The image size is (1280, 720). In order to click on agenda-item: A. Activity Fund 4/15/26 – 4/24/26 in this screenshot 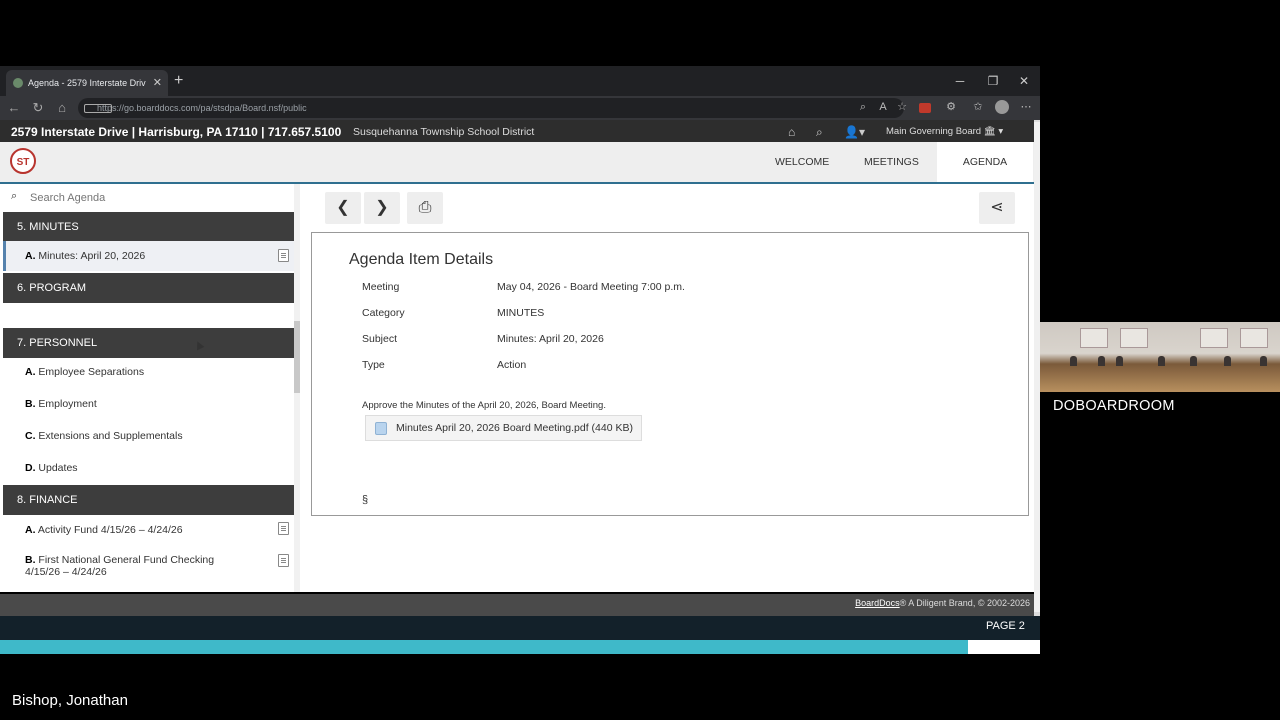, I will do `click(148, 530)`.